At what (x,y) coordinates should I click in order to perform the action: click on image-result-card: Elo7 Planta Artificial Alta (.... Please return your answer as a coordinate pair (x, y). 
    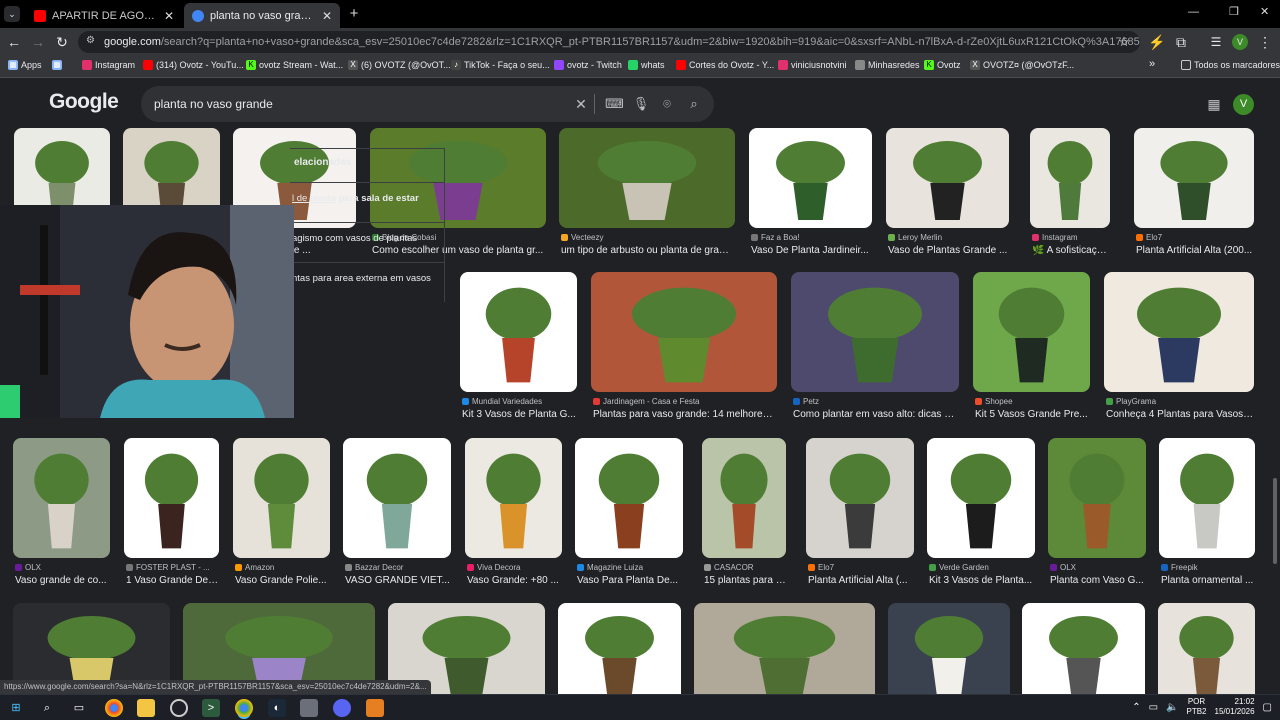
    Looking at the image, I should click on (860, 521).